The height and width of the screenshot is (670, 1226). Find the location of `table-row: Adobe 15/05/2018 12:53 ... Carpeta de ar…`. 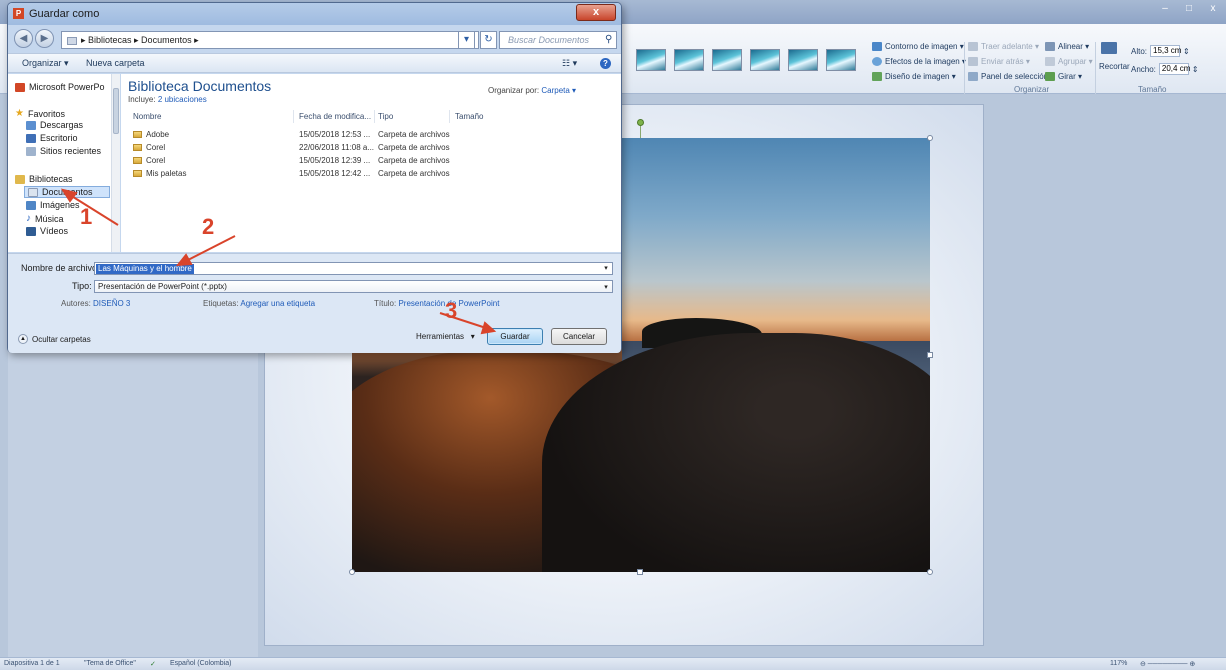

table-row: Adobe 15/05/2018 12:53 ... Carpeta de ar… is located at coordinates (326, 135).